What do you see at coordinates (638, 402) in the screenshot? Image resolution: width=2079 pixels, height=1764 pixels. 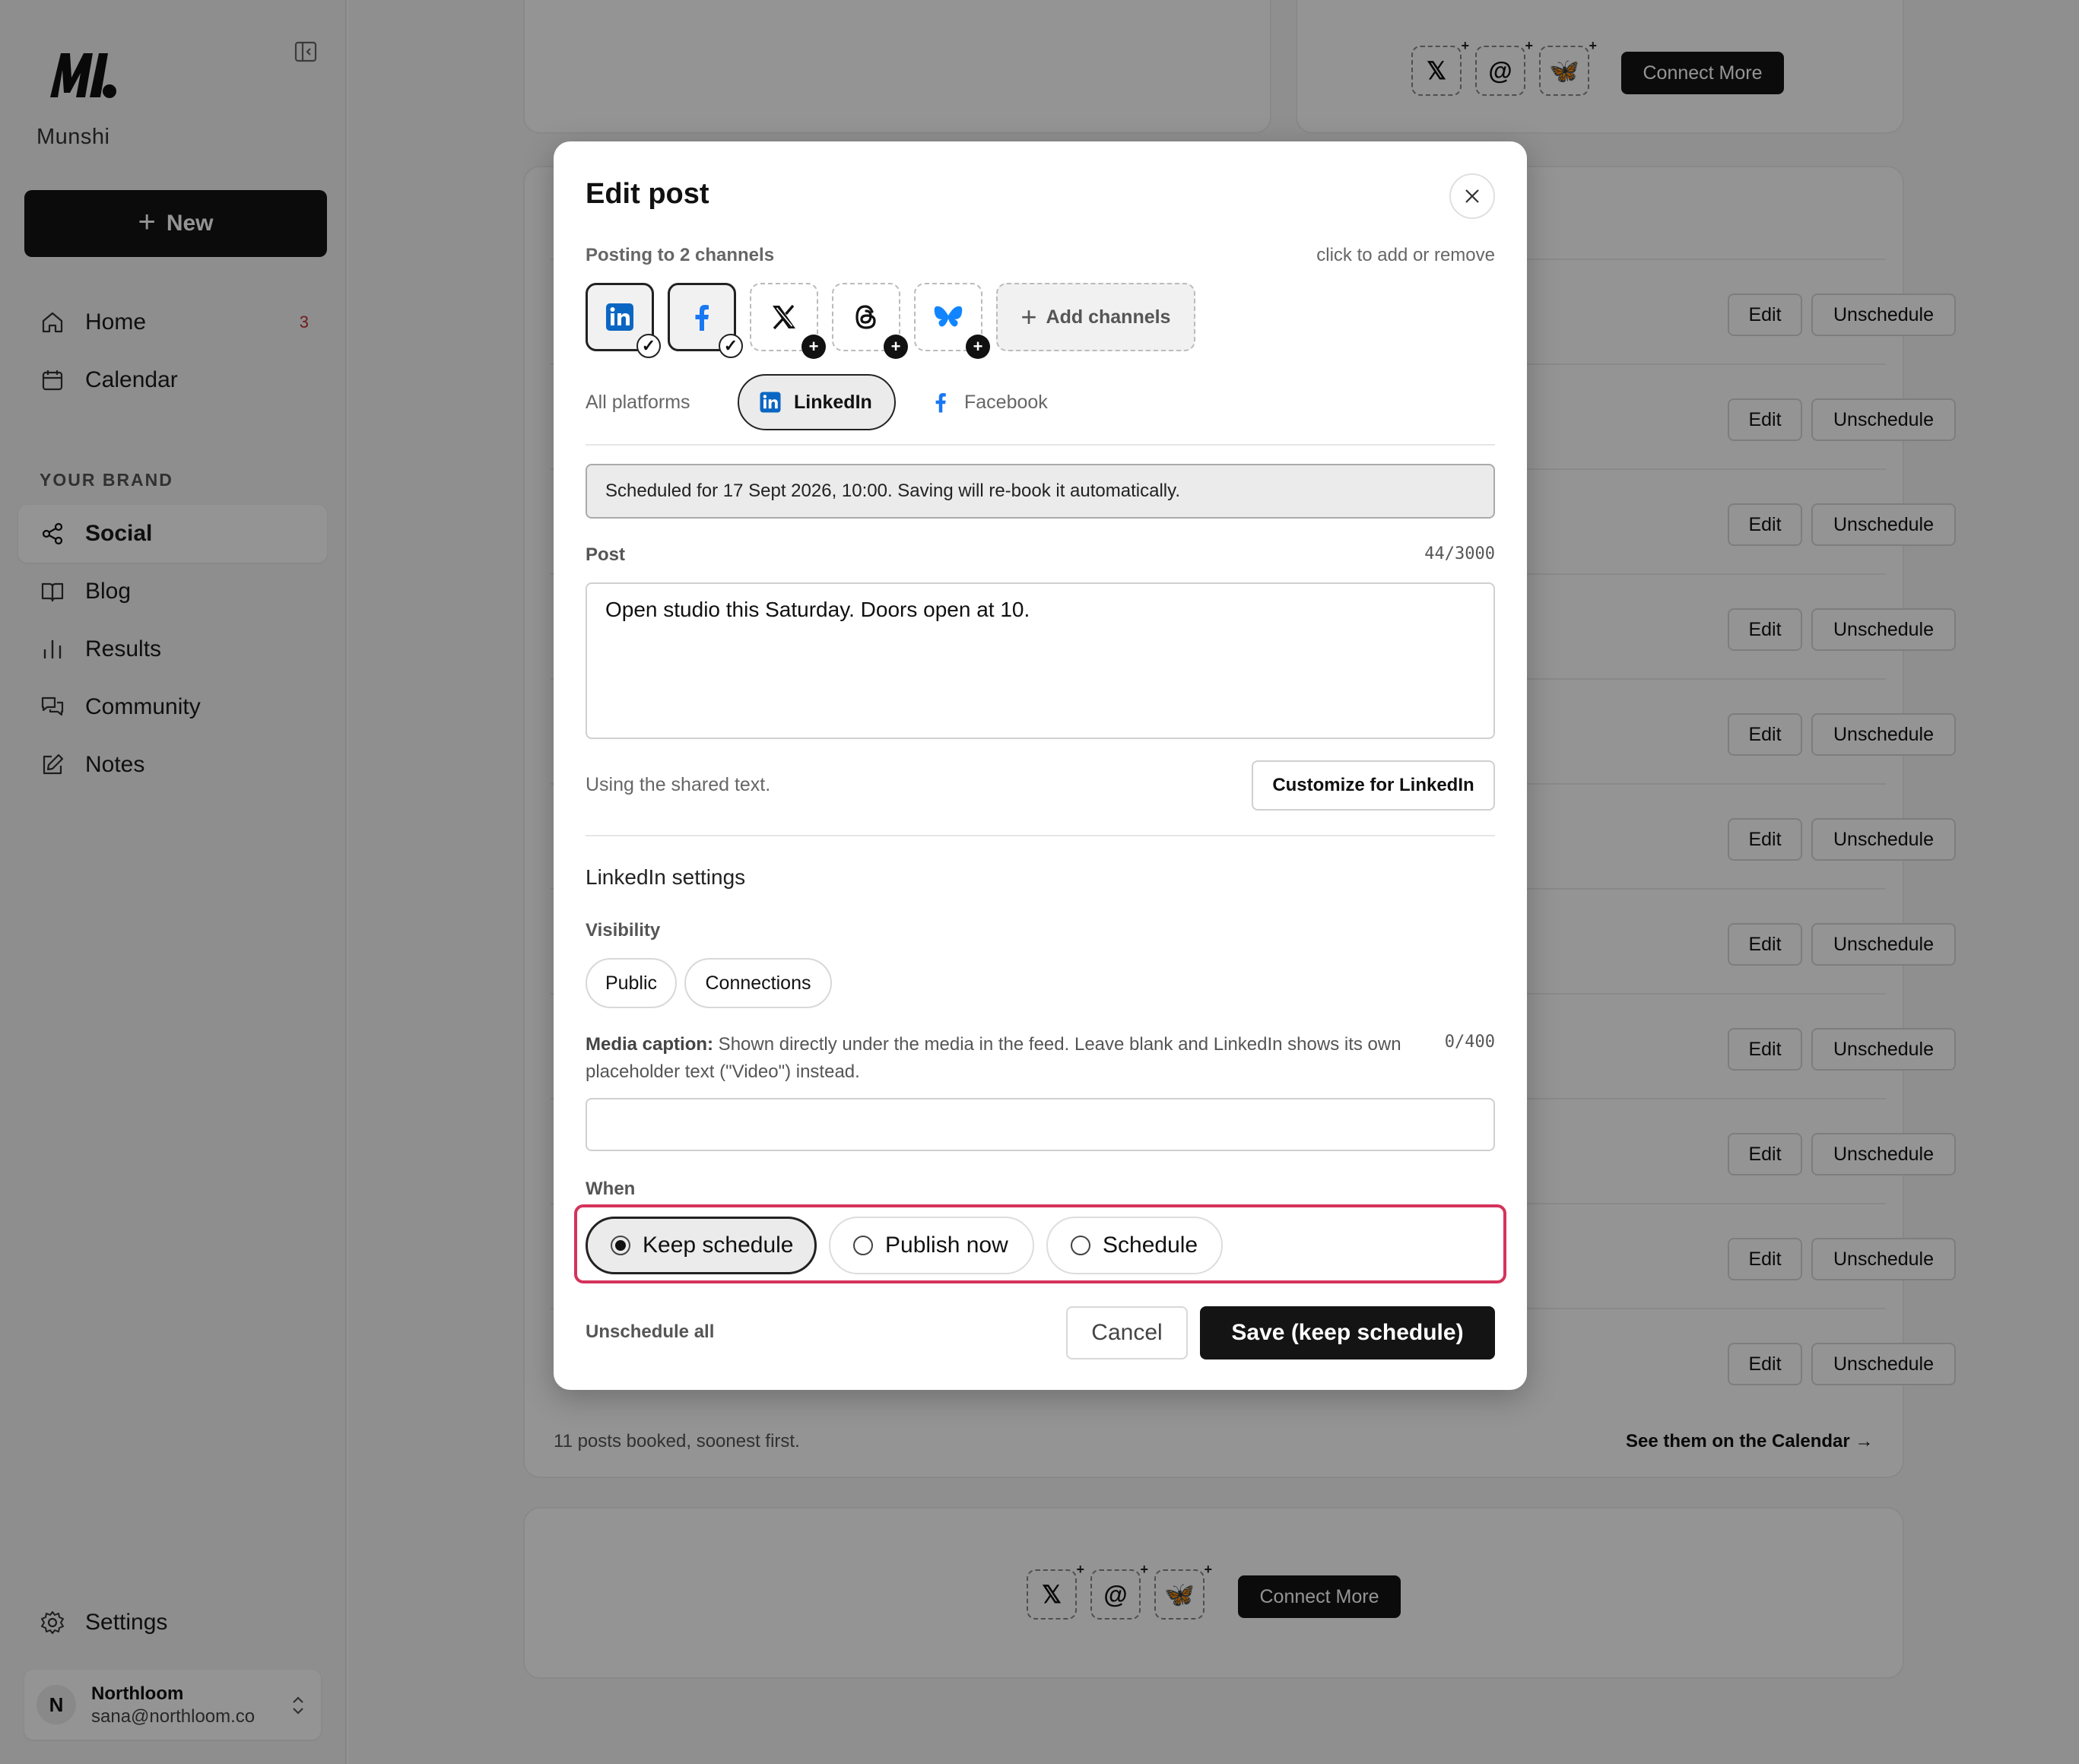 I see `tab-label: All platforms` at bounding box center [638, 402].